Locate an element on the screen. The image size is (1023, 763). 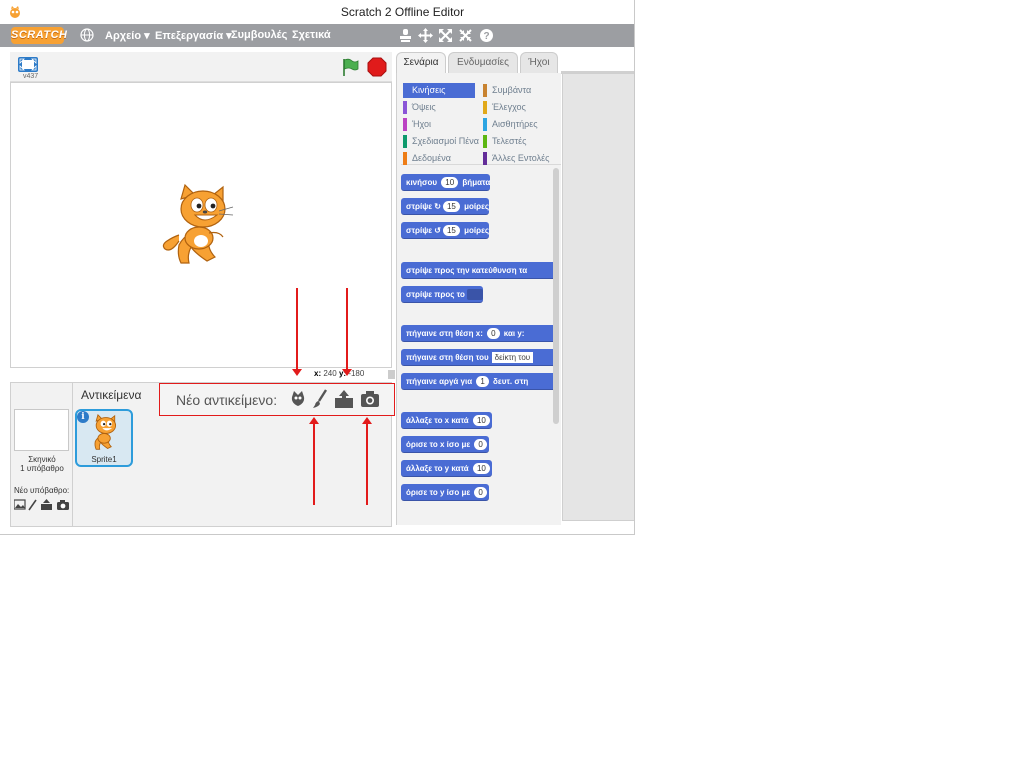
scratch-cat-sprite is located at coordinates (201, 226).